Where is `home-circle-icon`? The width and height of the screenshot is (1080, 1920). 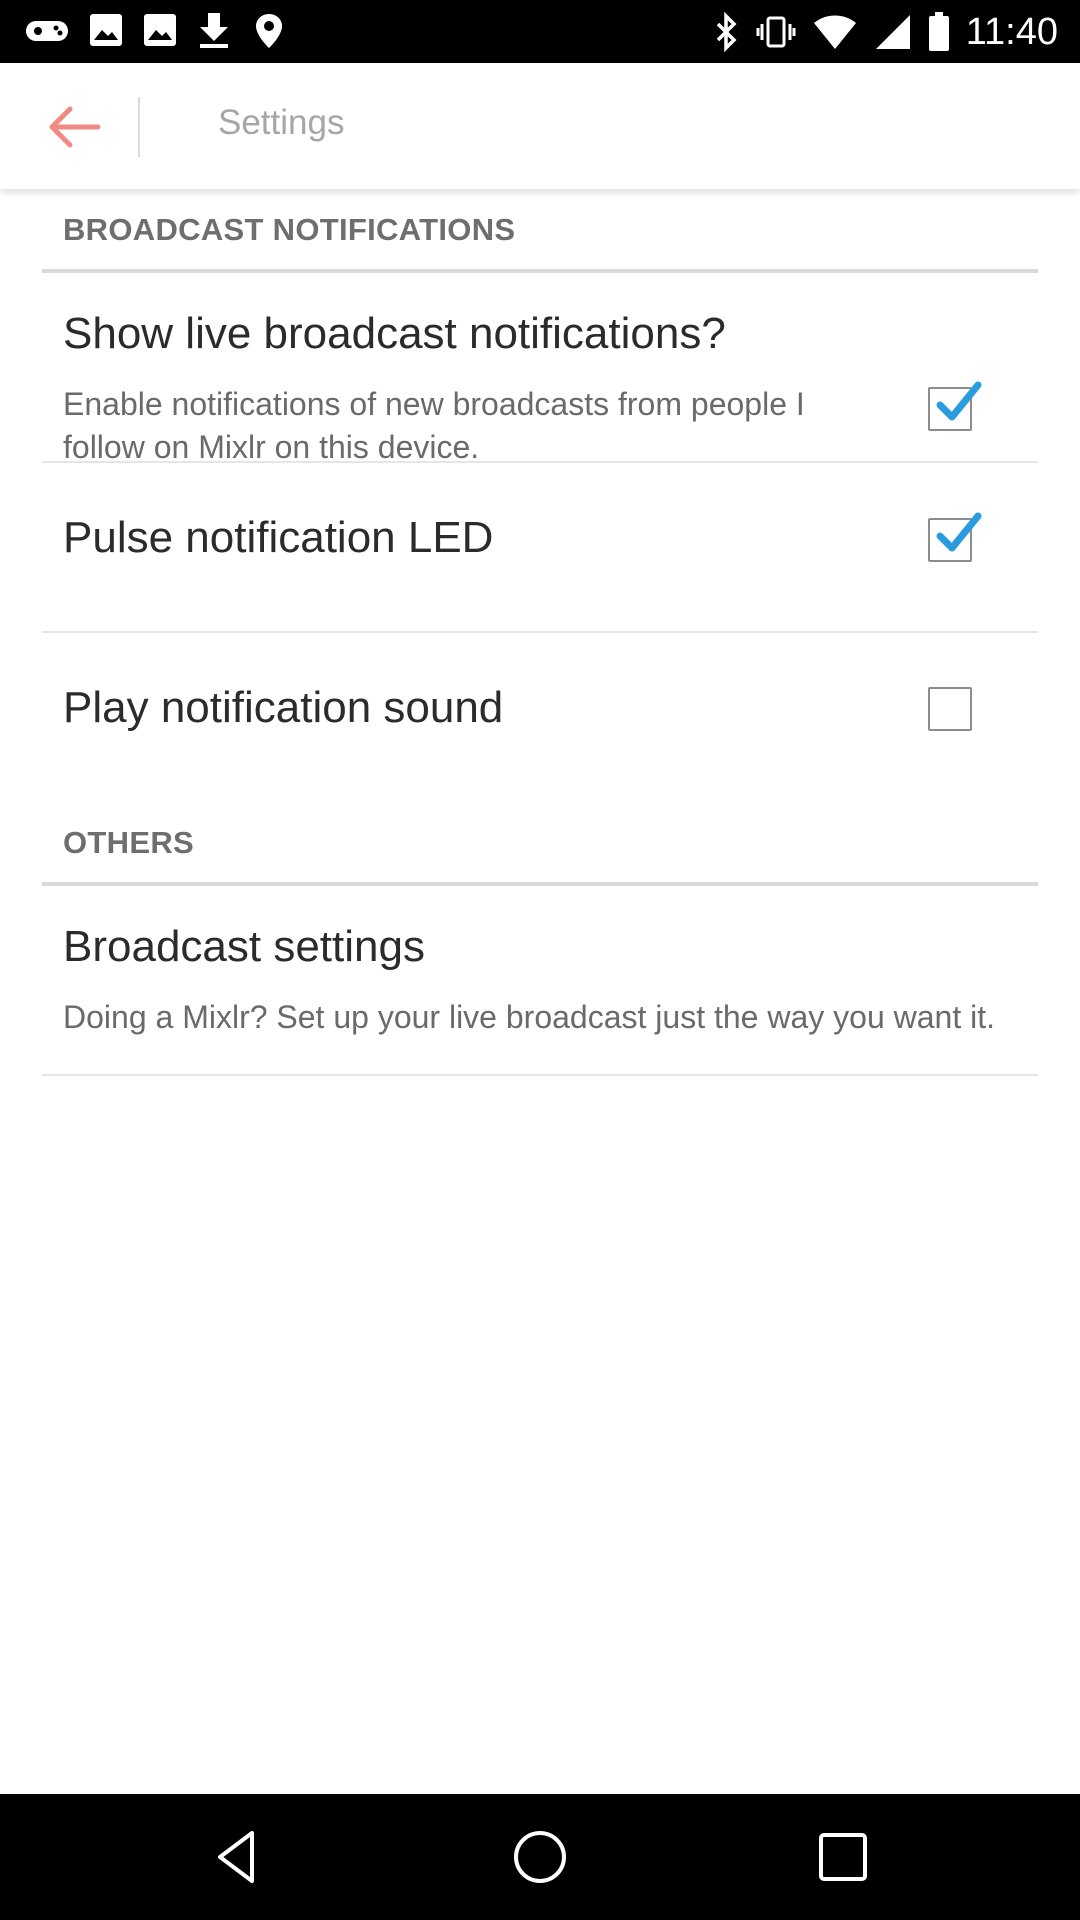
home-circle-icon is located at coordinates (540, 1857).